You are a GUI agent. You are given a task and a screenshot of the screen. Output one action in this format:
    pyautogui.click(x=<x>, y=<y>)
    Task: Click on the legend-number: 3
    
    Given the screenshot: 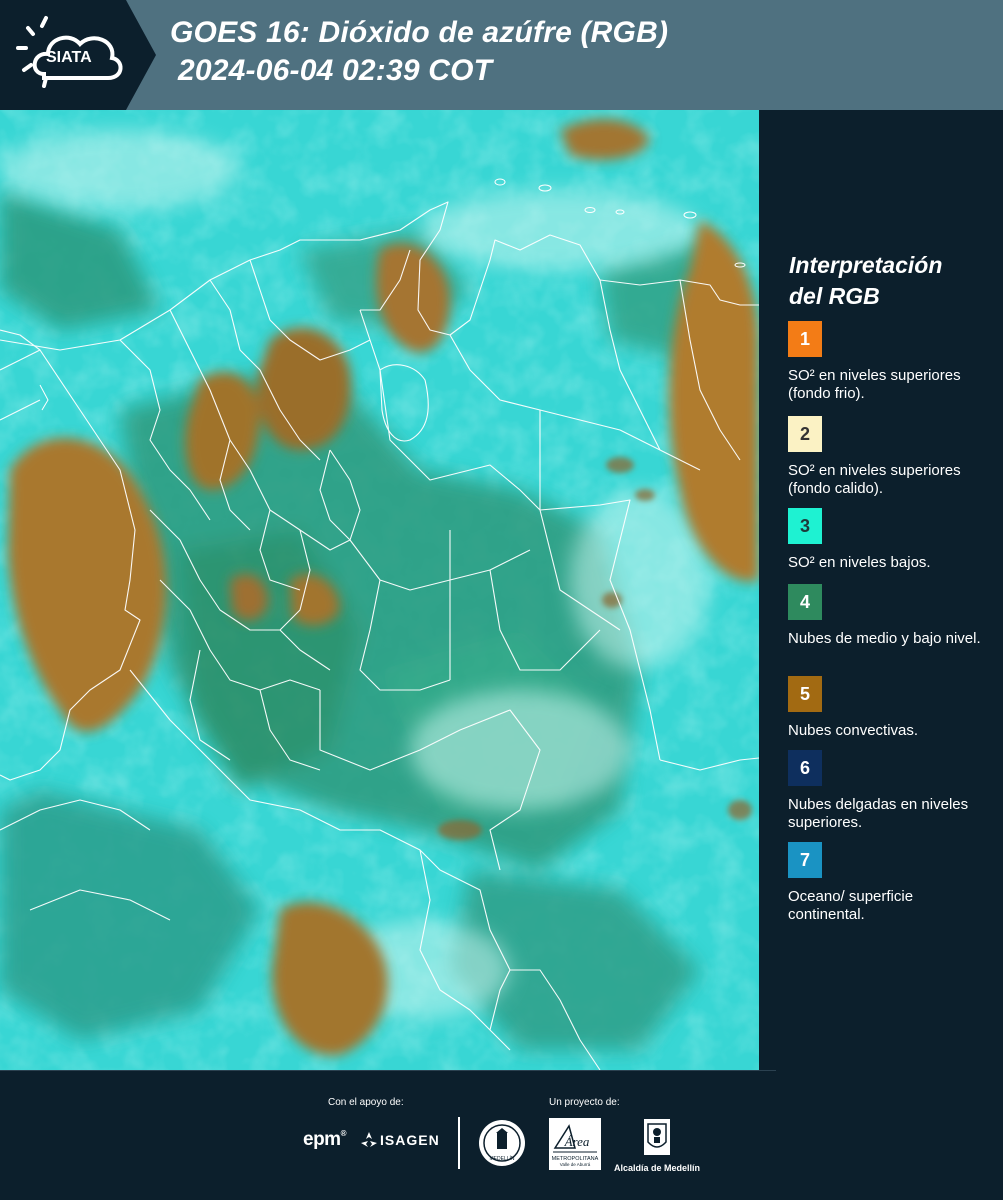 What is the action you would take?
    pyautogui.click(x=804, y=525)
    